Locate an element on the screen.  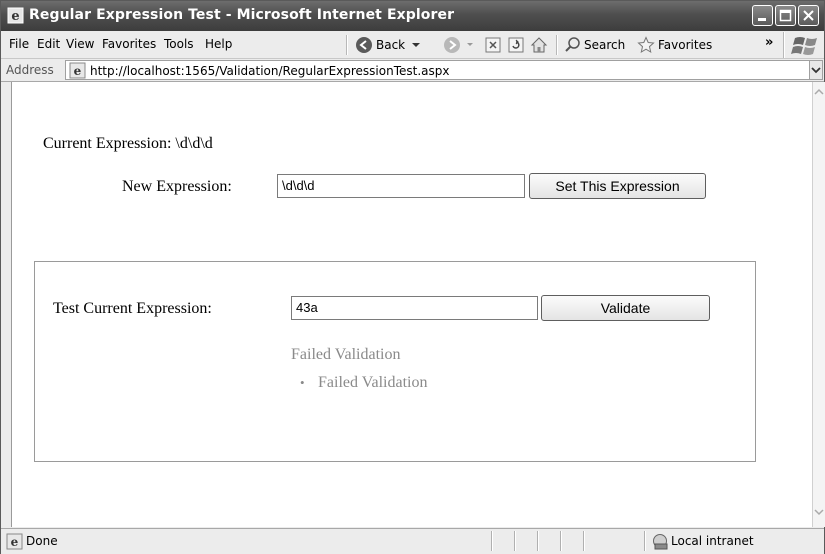
toolbar-overflow-chevron: » is located at coordinates (769, 42).